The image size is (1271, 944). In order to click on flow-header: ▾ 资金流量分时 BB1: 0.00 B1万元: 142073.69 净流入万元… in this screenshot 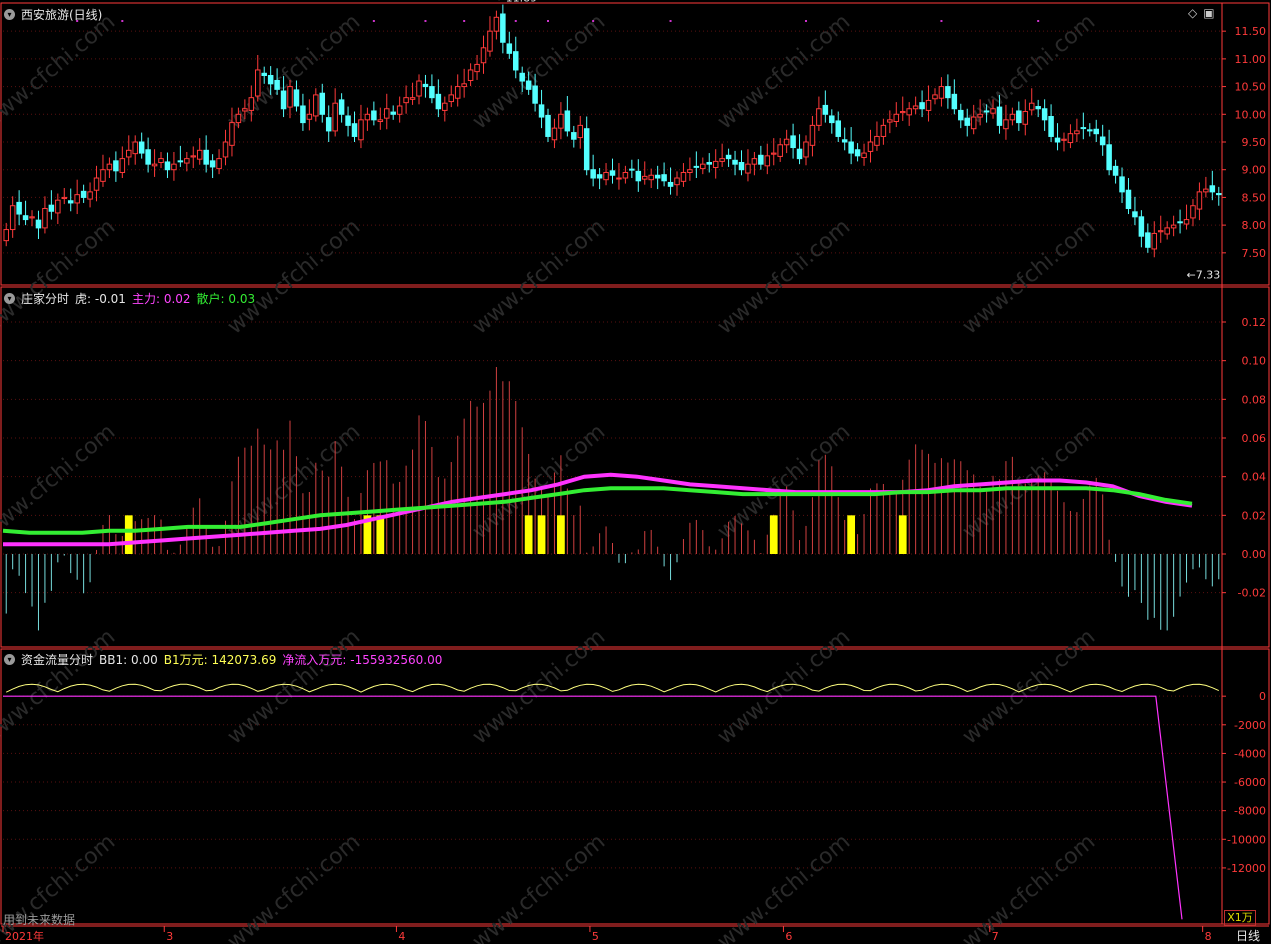, I will do `click(223, 659)`.